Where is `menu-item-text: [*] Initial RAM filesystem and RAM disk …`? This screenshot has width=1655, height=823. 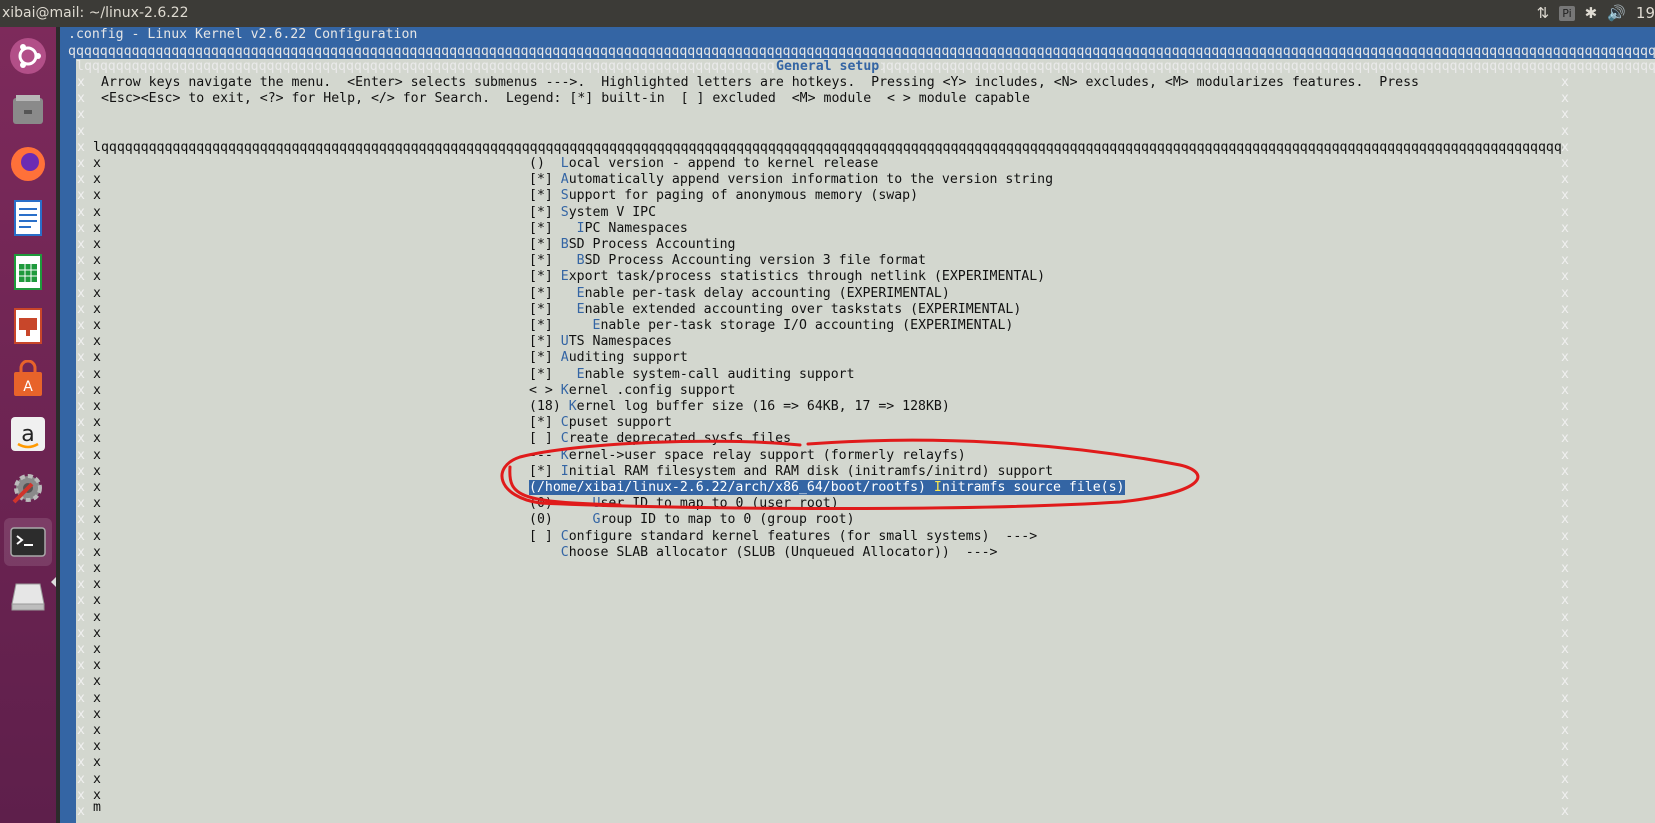
menu-item-text: [*] Initial RAM filesystem and RAM disk … is located at coordinates (791, 471).